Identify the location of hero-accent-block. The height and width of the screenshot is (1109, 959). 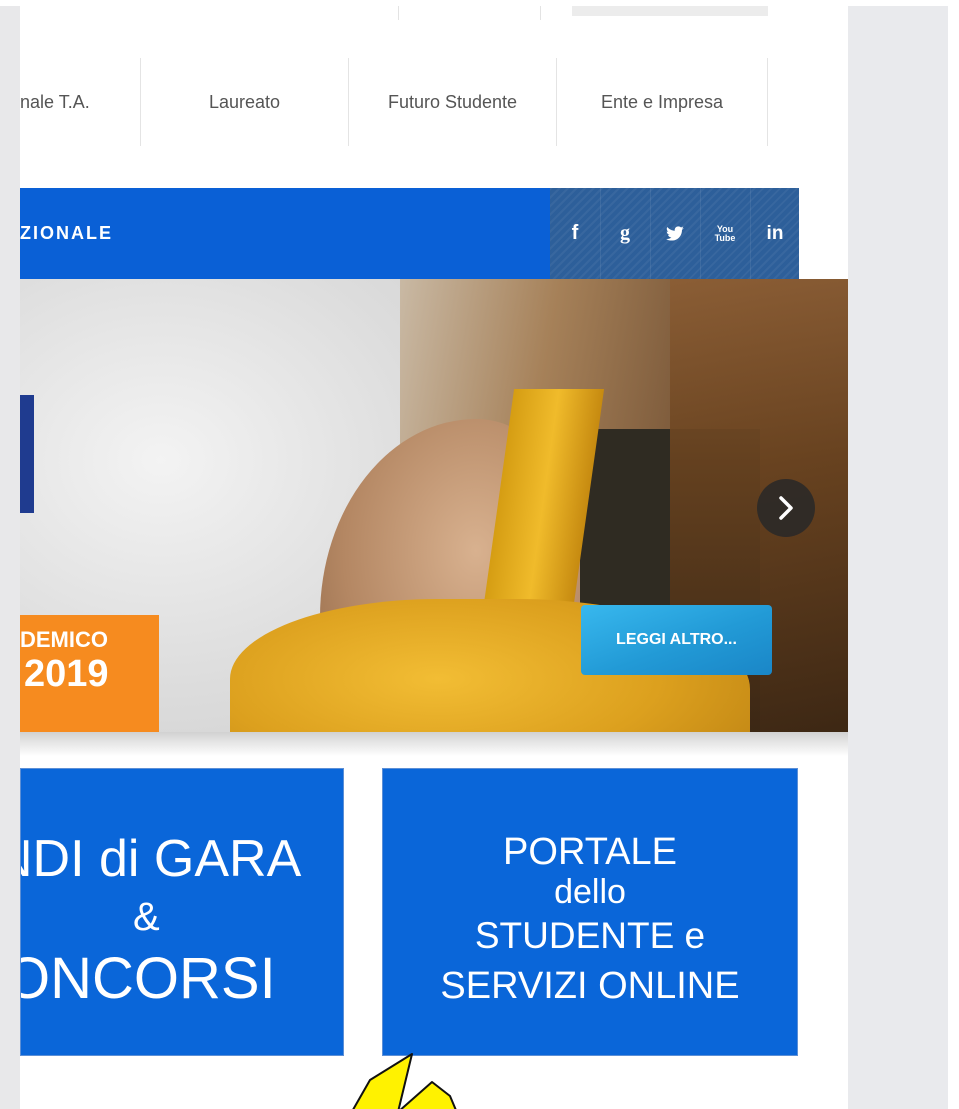
(27, 454).